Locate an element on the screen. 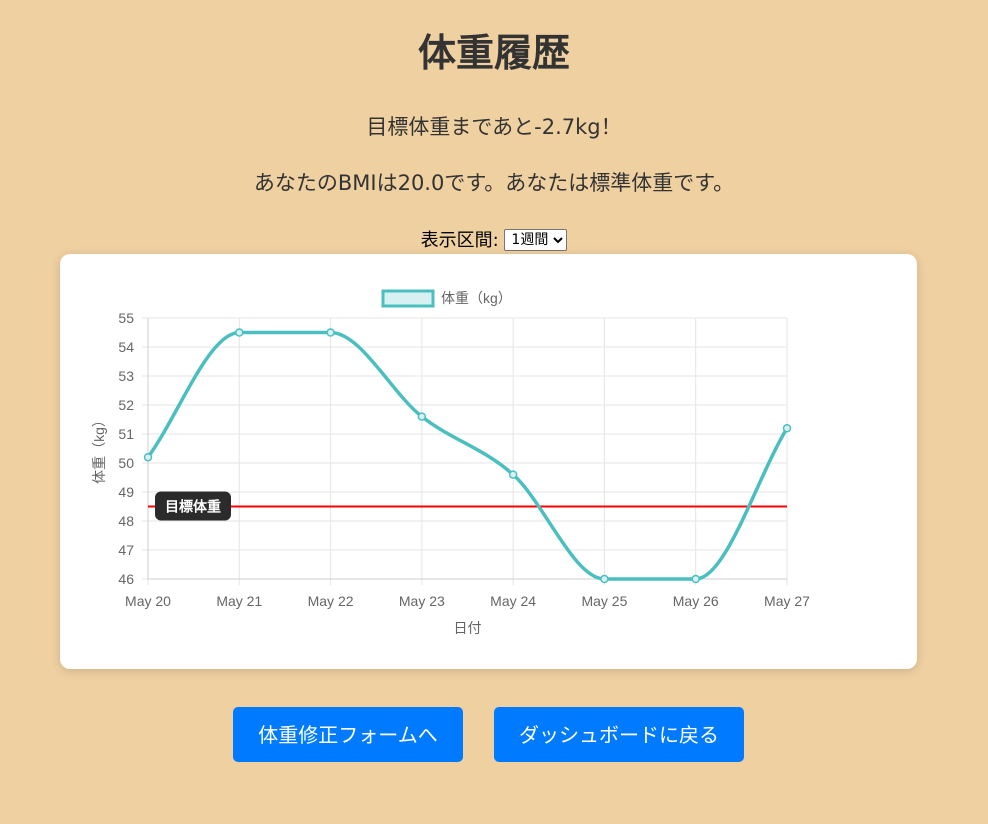 The width and height of the screenshot is (988, 824). goal-weight-message: 目標体重まであと-2.7kg！ is located at coordinates (494, 127).